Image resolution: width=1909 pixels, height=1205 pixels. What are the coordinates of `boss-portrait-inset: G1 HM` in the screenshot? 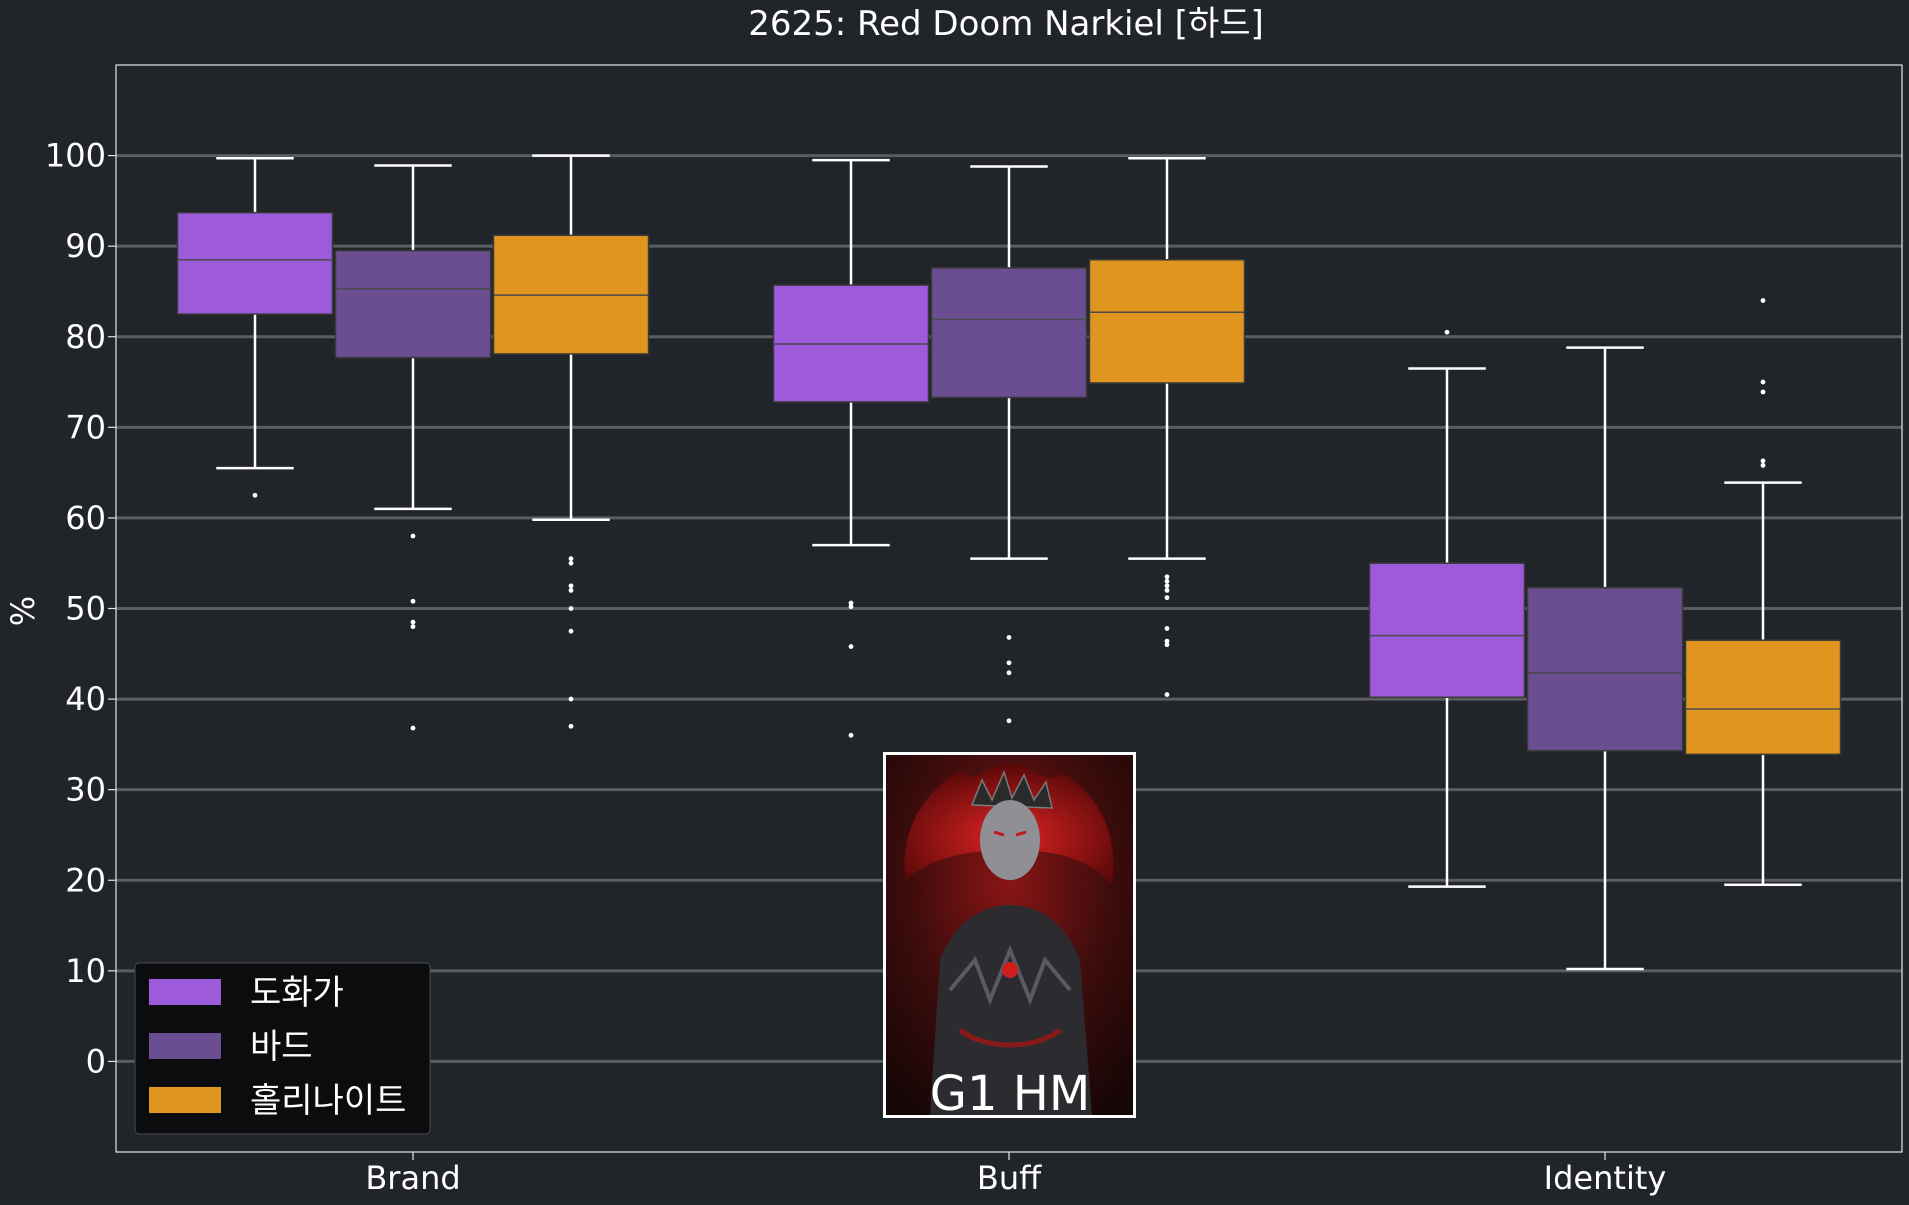 It's located at (1009, 937).